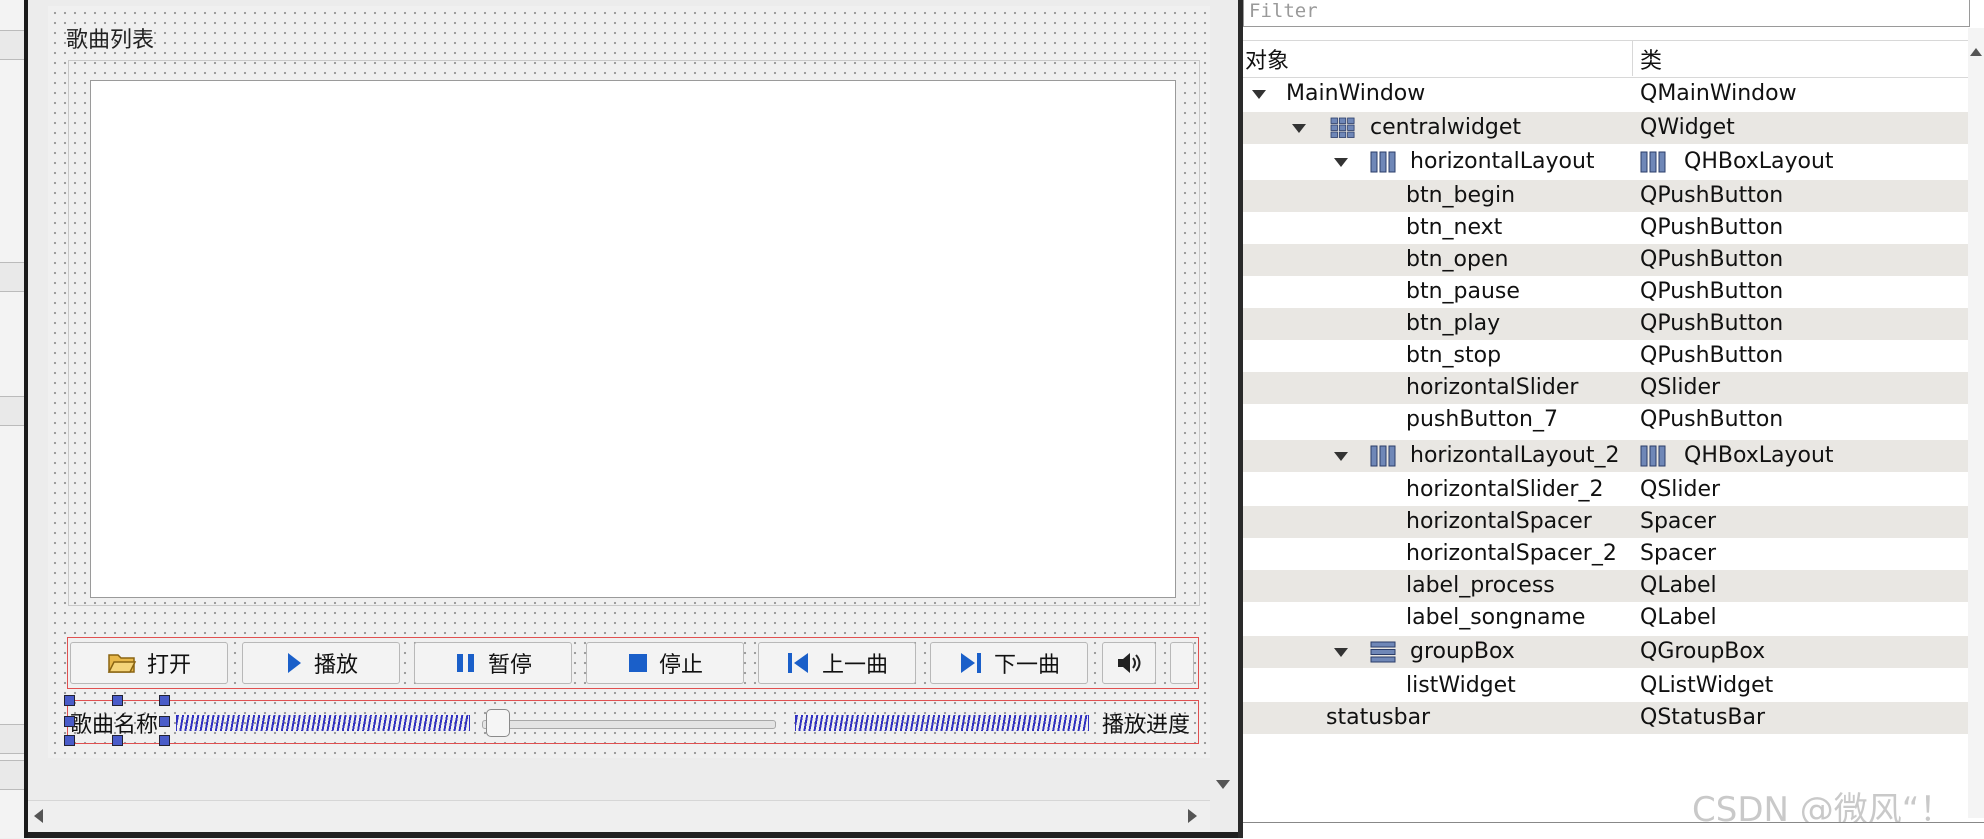 The image size is (1984, 839). Describe the element at coordinates (1651, 59) in the screenshot. I see `column-header-class: 类` at that location.